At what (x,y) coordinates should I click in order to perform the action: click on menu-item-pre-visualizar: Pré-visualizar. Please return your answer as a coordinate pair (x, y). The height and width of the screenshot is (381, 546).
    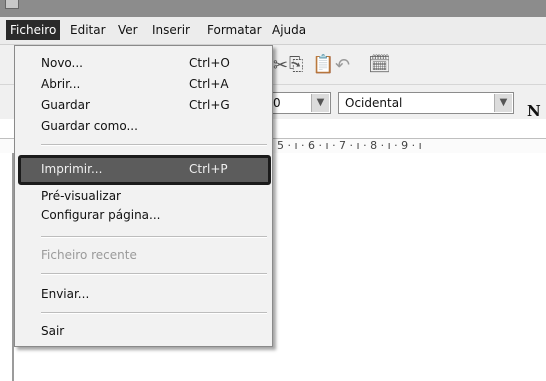
    Looking at the image, I should click on (143, 197).